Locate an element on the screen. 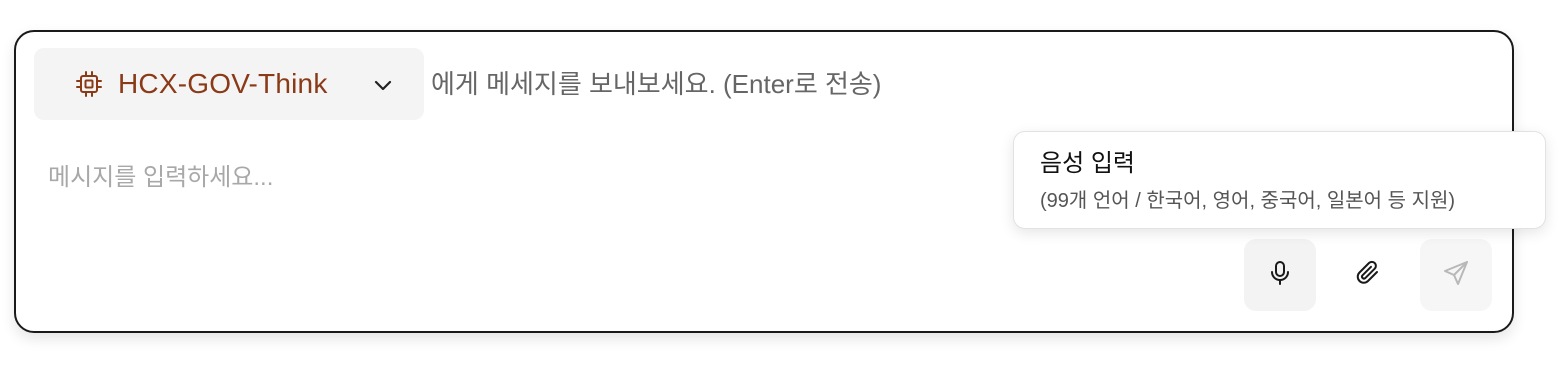 The height and width of the screenshot is (366, 1562). paperclip-icon is located at coordinates (1368, 275).